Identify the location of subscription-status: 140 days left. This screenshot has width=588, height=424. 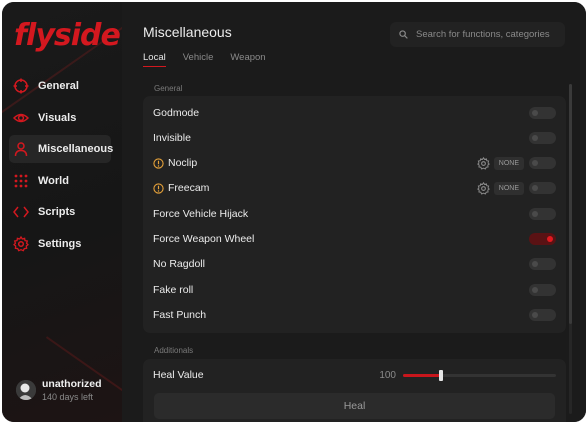
(68, 397).